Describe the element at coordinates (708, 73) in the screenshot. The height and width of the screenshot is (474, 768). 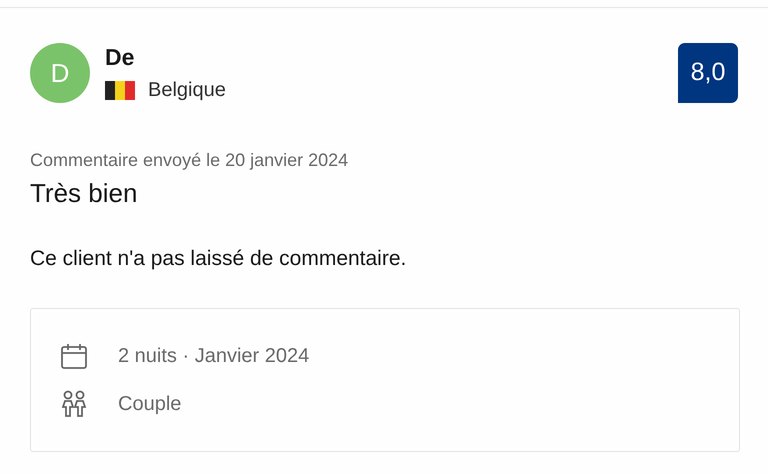
I see `score-badge: 8,0` at that location.